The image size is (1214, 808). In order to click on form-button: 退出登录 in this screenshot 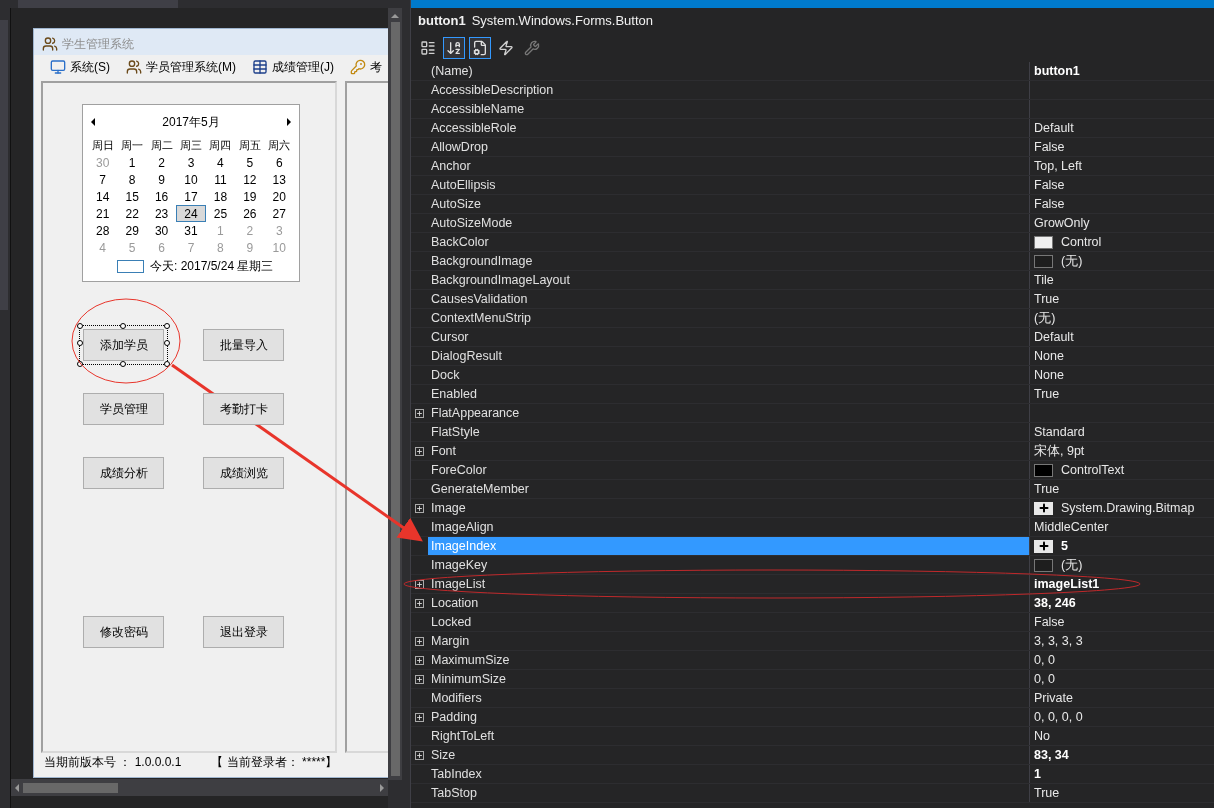, I will do `click(243, 632)`.